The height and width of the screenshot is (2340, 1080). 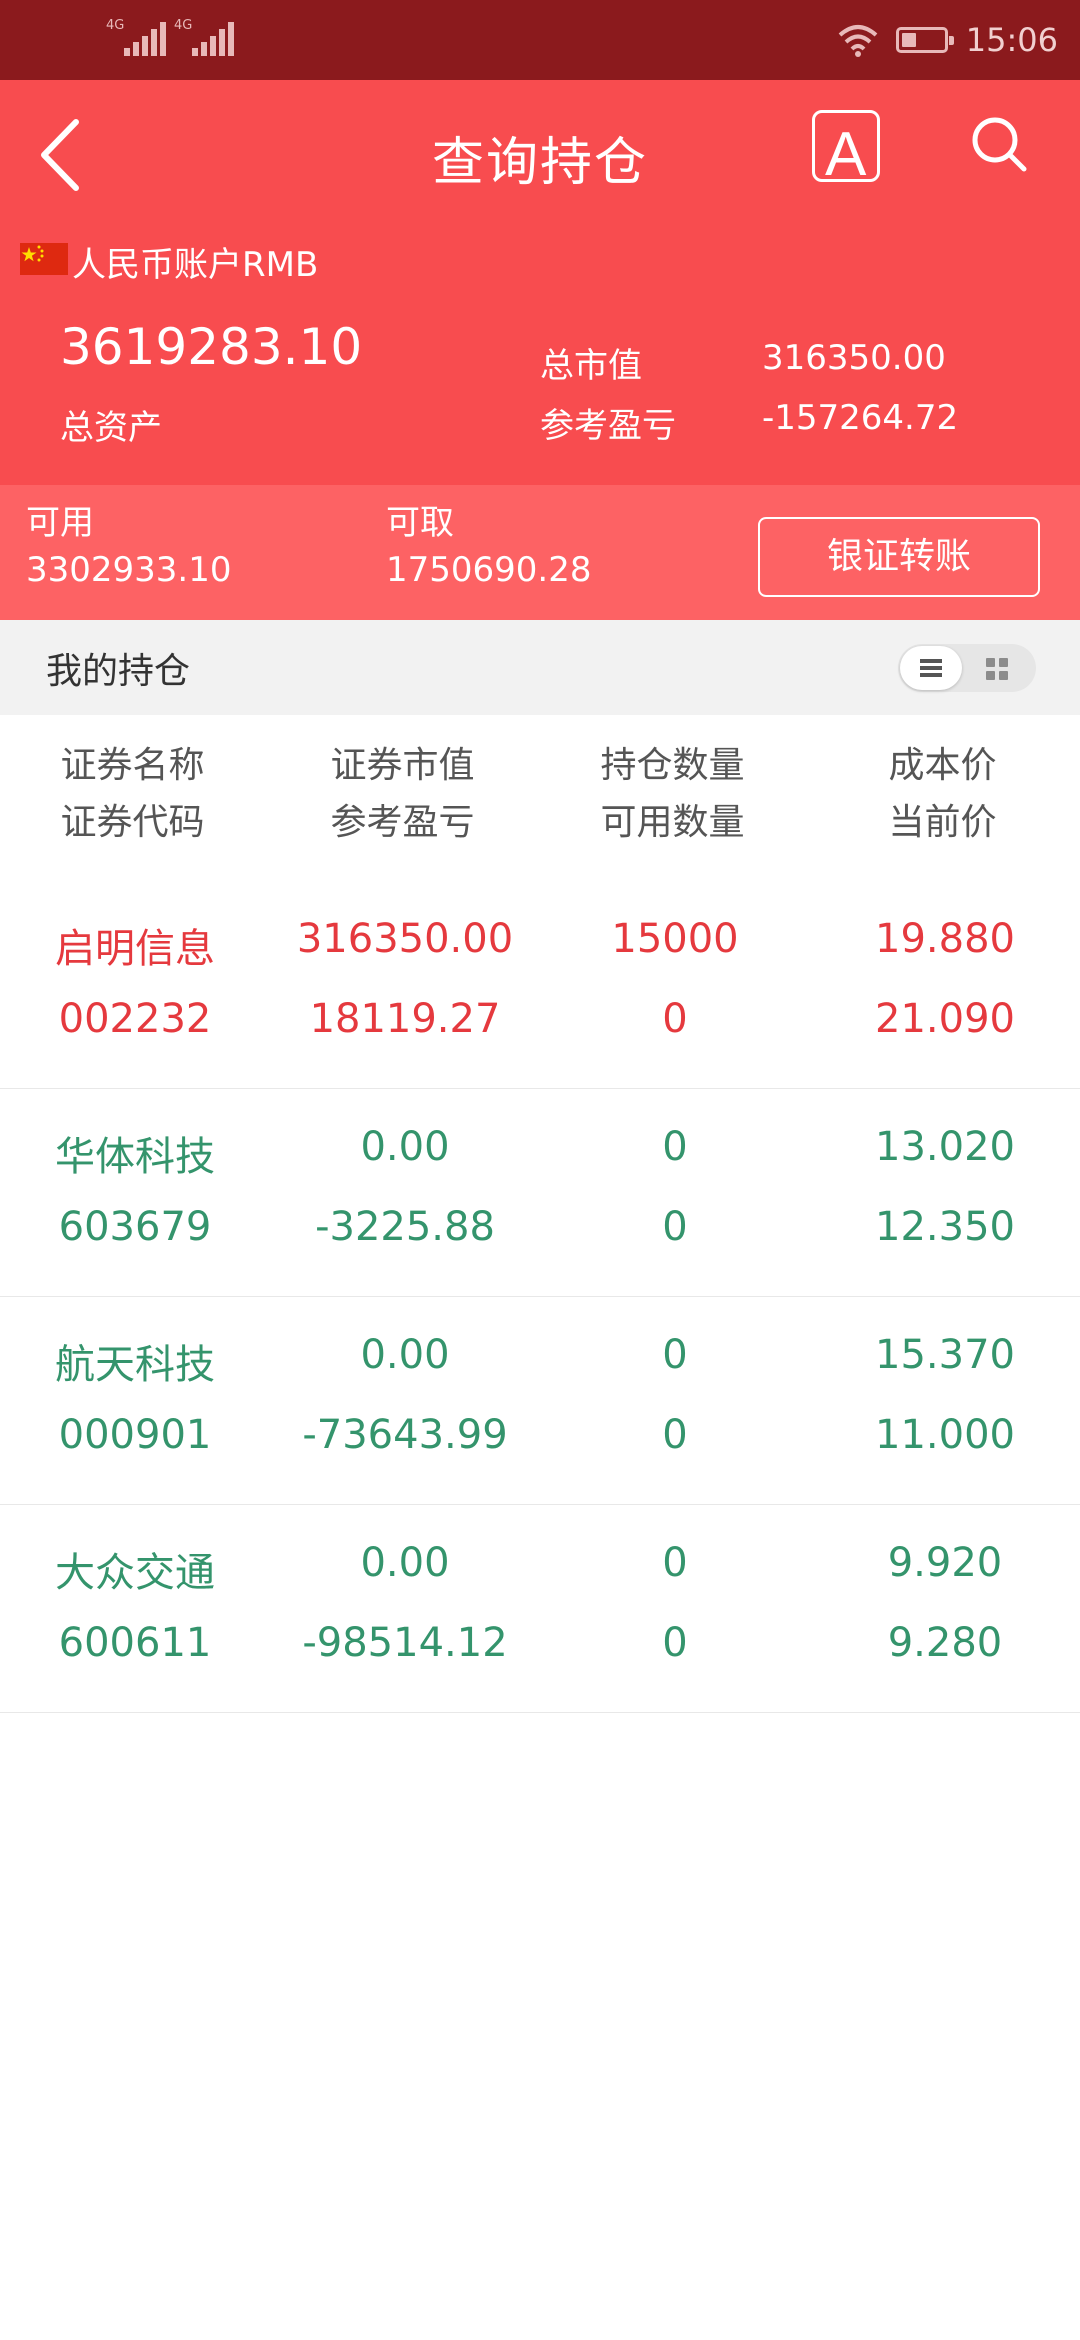 I want to click on china-flag-icon, so click(x=44, y=259).